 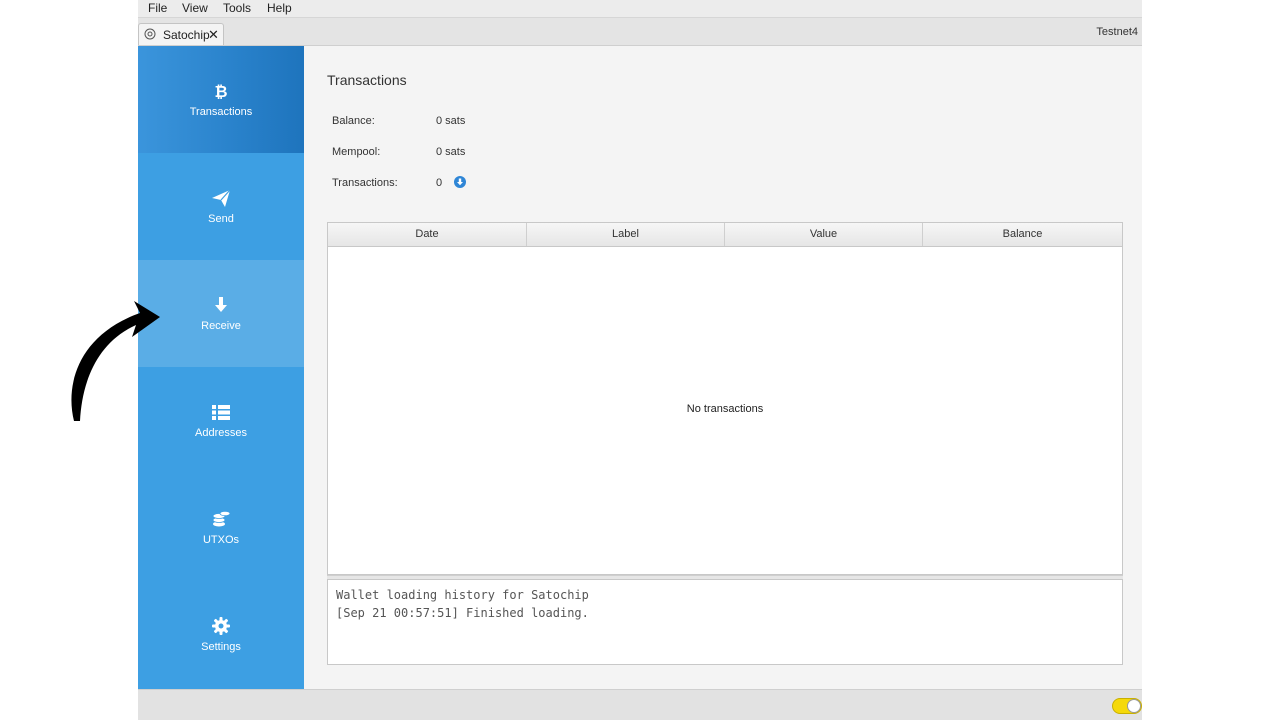 I want to click on empty-state-text: No transactions, so click(x=725, y=409).